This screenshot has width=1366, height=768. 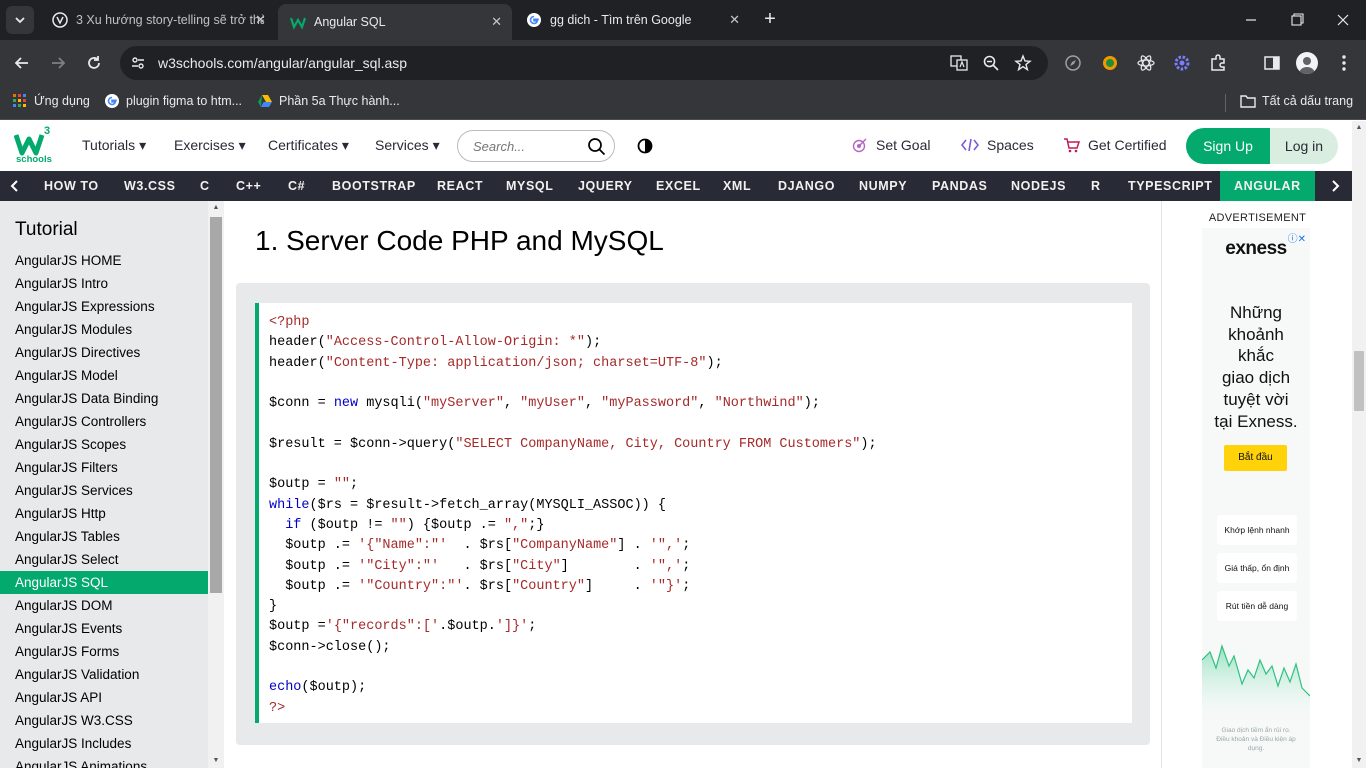 What do you see at coordinates (1359, 444) in the screenshot?
I see `page-scrollbar: ▲ ▼` at bounding box center [1359, 444].